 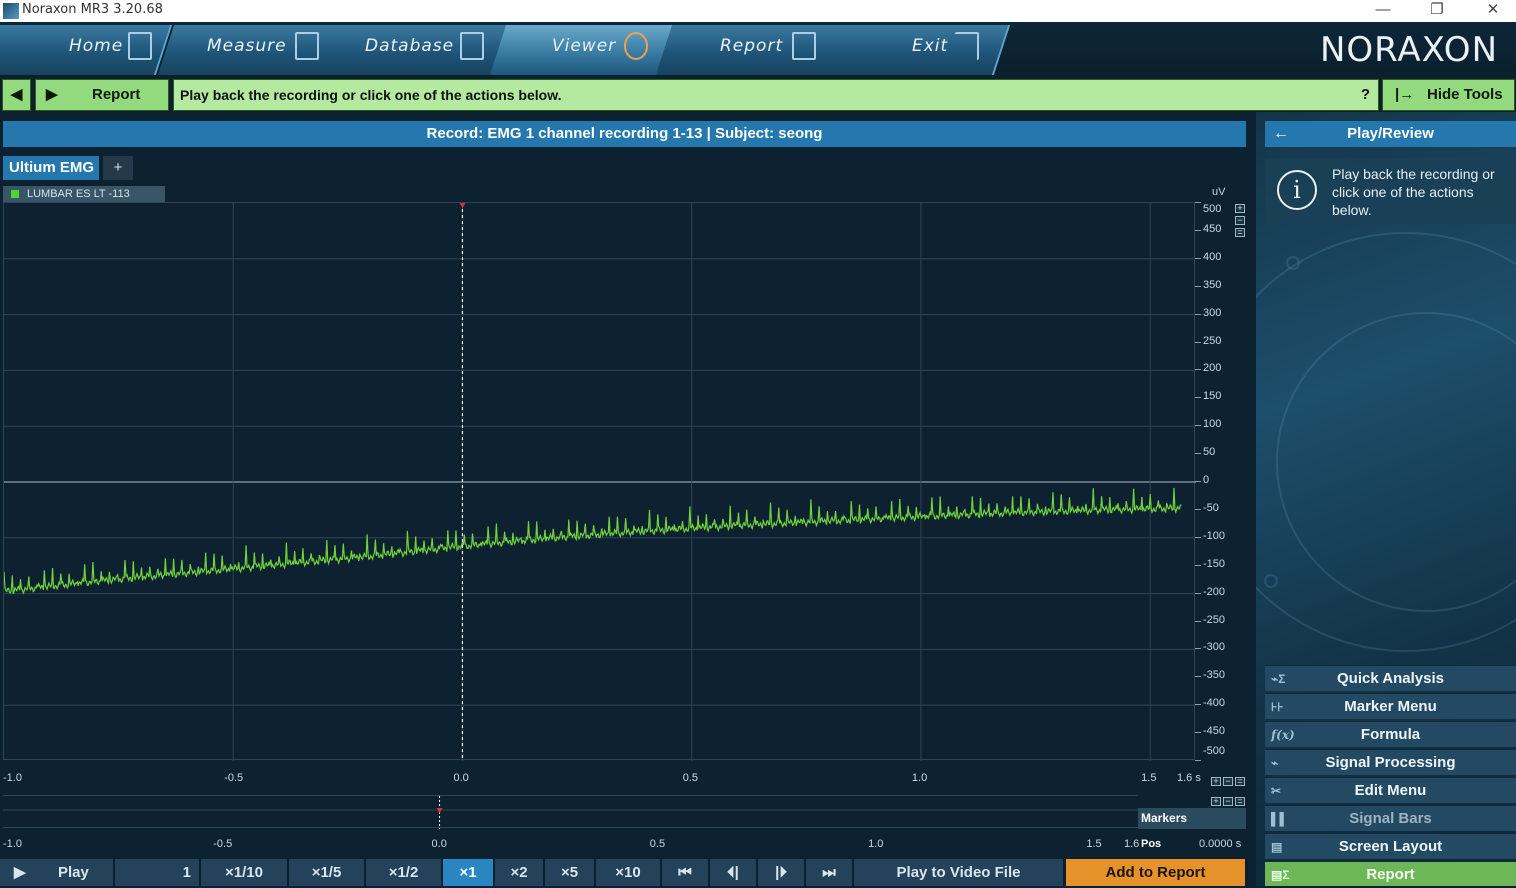 I want to click on play-label: Play, so click(x=73, y=872).